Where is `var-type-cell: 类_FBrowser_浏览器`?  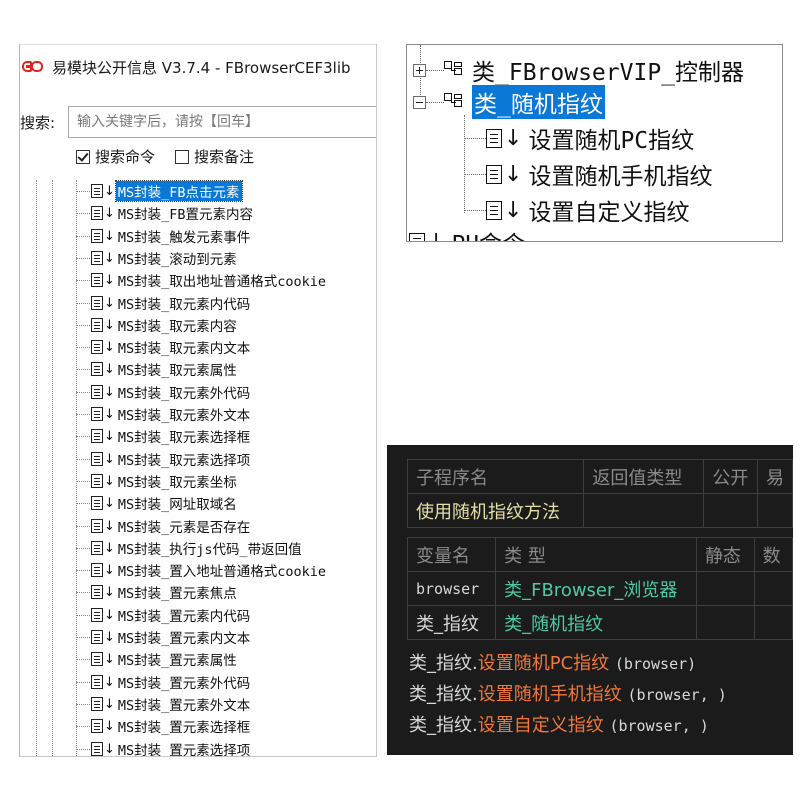 var-type-cell: 类_FBrowser_浏览器 is located at coordinates (596, 588).